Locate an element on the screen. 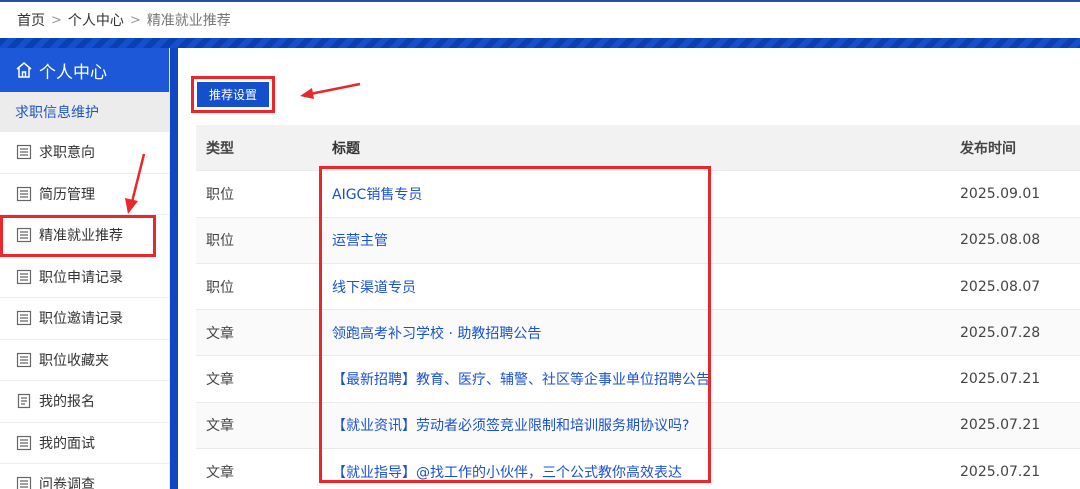  breadcrumb: 首页 > 个人中心 > 精准就业推荐 is located at coordinates (540, 20).